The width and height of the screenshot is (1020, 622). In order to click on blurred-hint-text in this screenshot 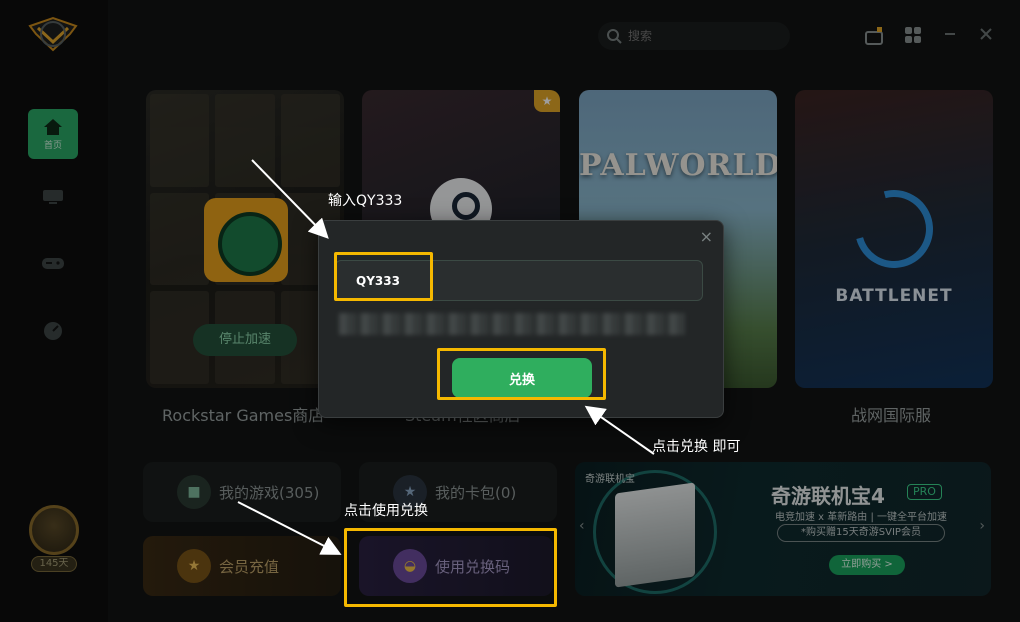, I will do `click(512, 324)`.